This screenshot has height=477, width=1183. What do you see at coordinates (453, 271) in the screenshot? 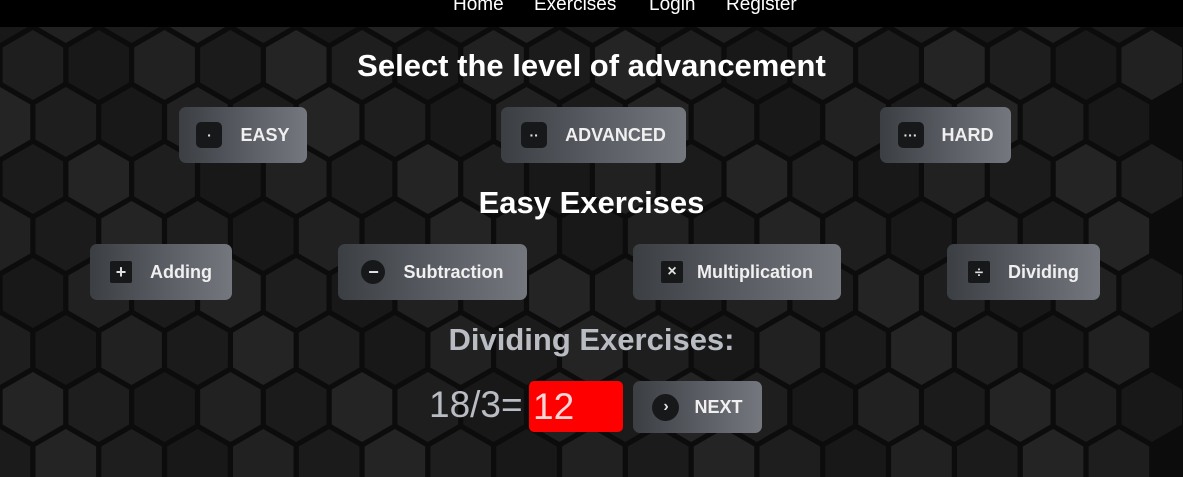
I see `subtraction-label: Subtraction` at bounding box center [453, 271].